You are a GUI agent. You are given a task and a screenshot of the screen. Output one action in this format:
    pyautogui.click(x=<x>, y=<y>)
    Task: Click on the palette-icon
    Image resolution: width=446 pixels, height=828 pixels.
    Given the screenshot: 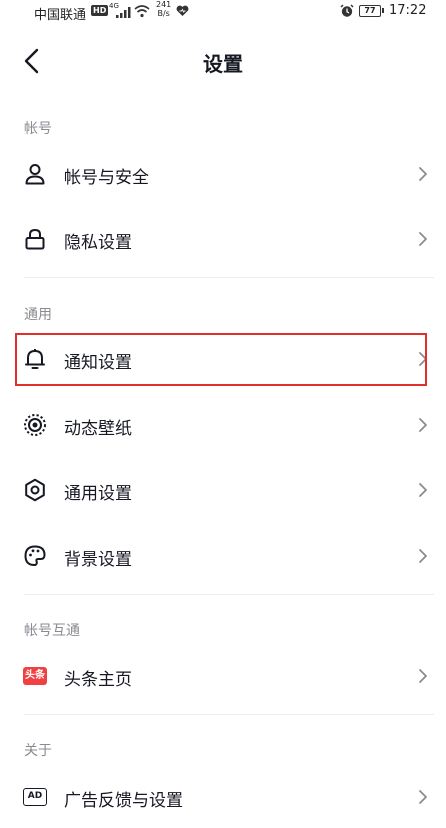 What is the action you would take?
    pyautogui.click(x=35, y=556)
    